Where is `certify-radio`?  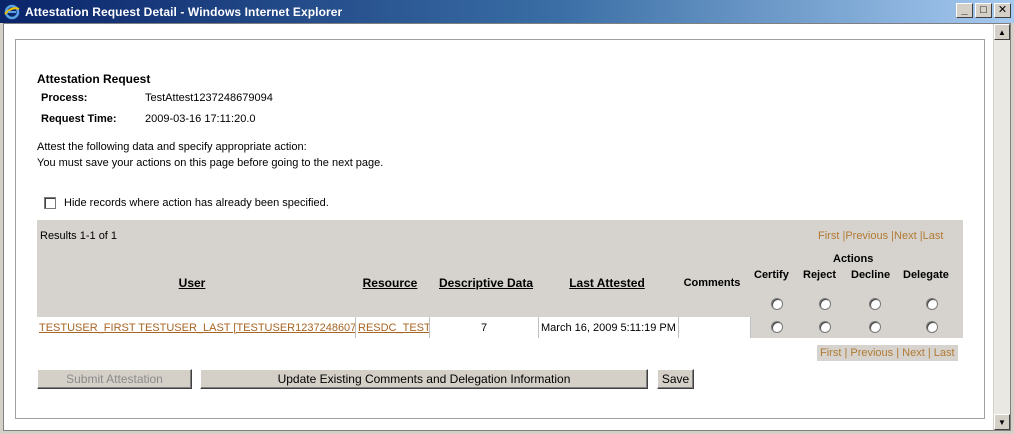 certify-radio is located at coordinates (777, 327).